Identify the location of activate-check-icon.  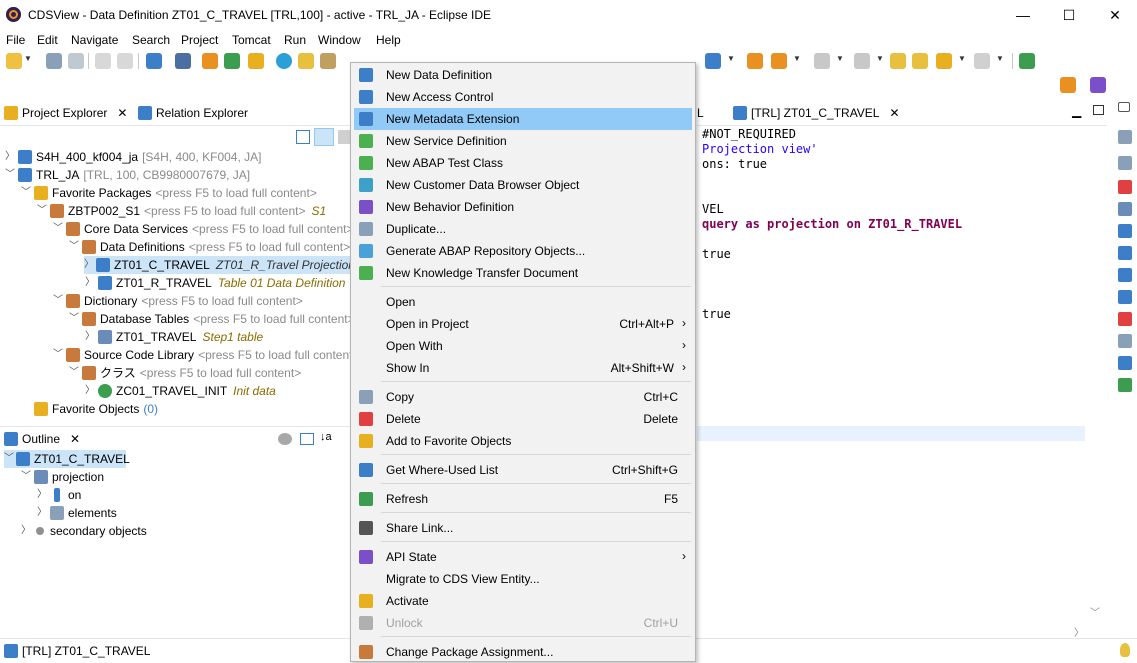
(284, 61).